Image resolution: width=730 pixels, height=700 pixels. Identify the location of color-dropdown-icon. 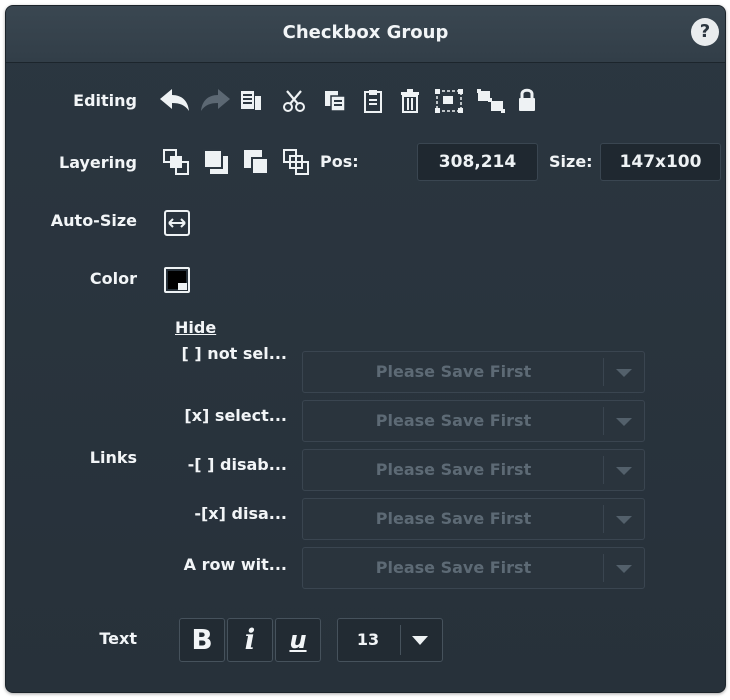
(182, 286).